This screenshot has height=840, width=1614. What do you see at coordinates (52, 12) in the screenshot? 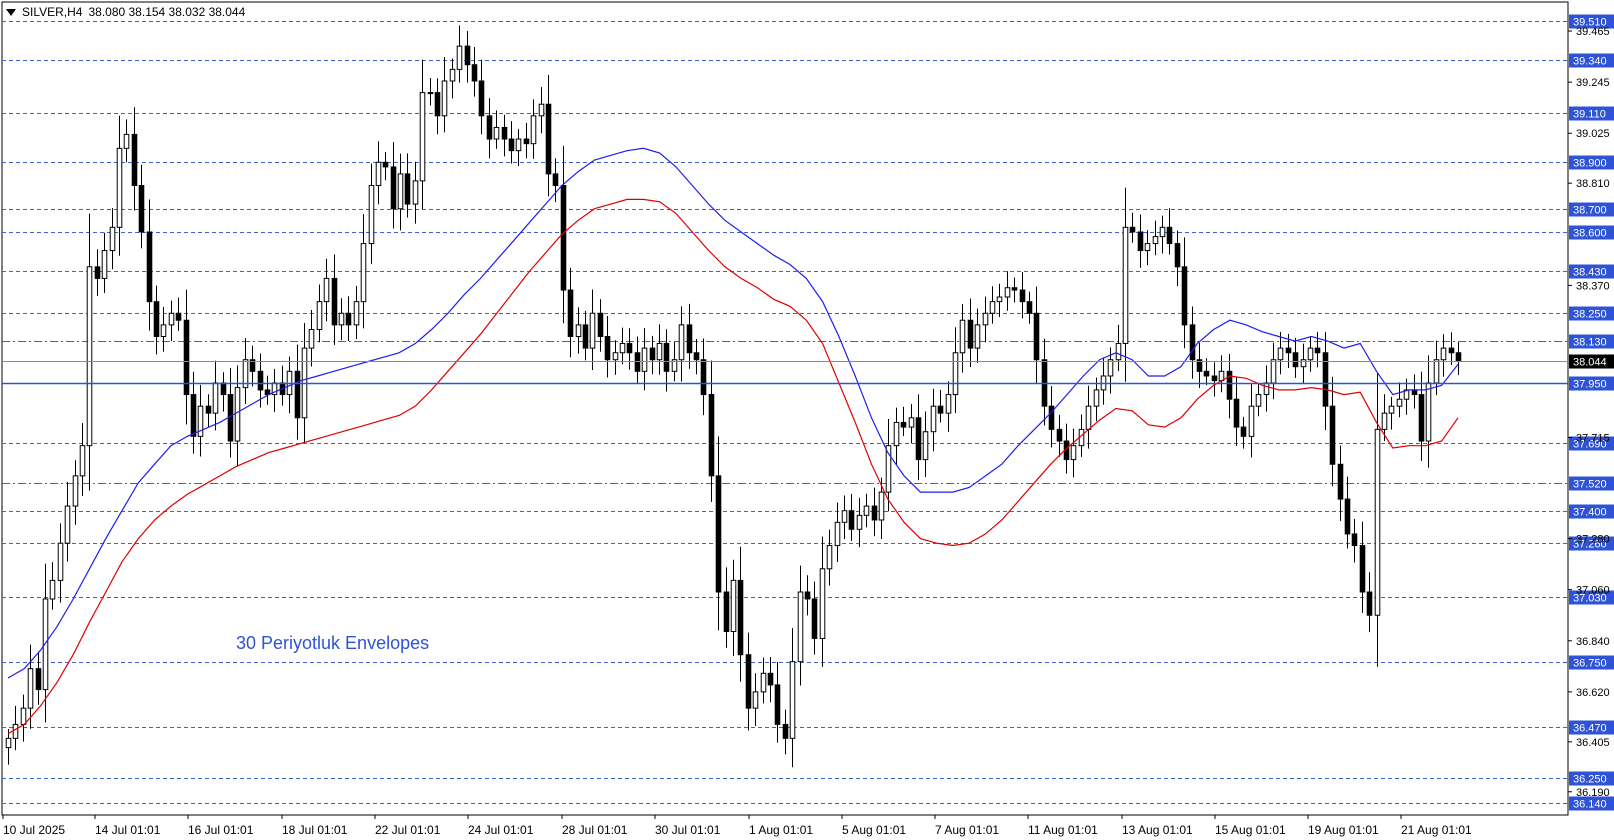
I see `symbol-label: SILVER,H4` at bounding box center [52, 12].